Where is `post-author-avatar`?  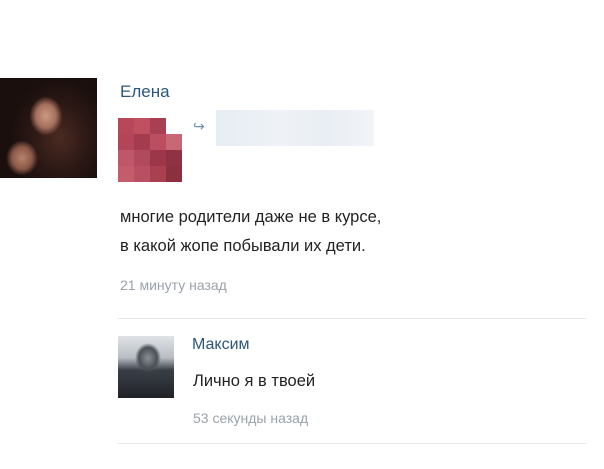 post-author-avatar is located at coordinates (48, 128).